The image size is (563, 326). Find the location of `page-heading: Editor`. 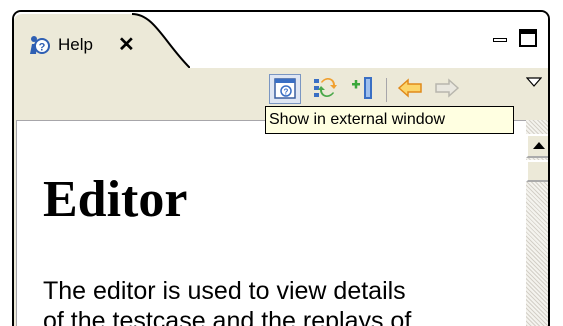

page-heading: Editor is located at coordinates (115, 199).